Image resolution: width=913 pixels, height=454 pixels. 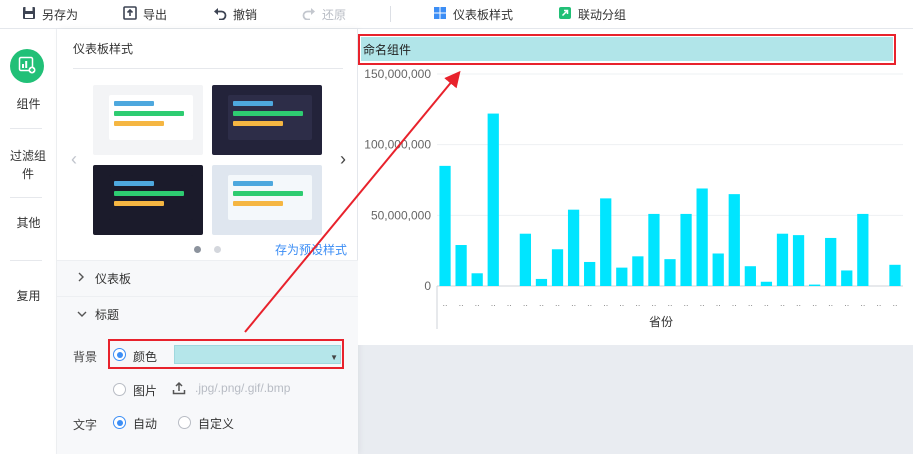 What do you see at coordinates (28, 104) in the screenshot?
I see `sidebar-item-components: 组件` at bounding box center [28, 104].